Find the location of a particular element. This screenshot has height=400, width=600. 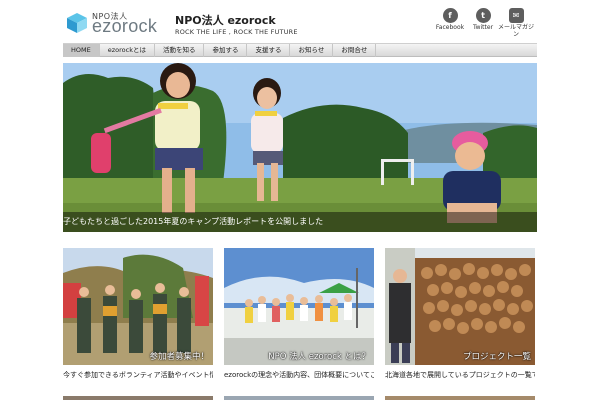

card-projects: プロジェクト一覧 is located at coordinates (460, 306).